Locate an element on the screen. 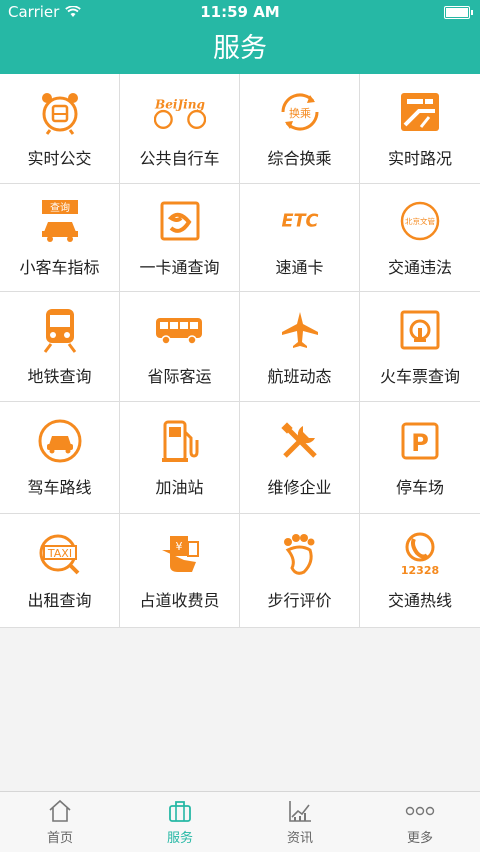 This screenshot has width=480, height=852. service-intercity-bus: 省际客运 is located at coordinates (180, 347).